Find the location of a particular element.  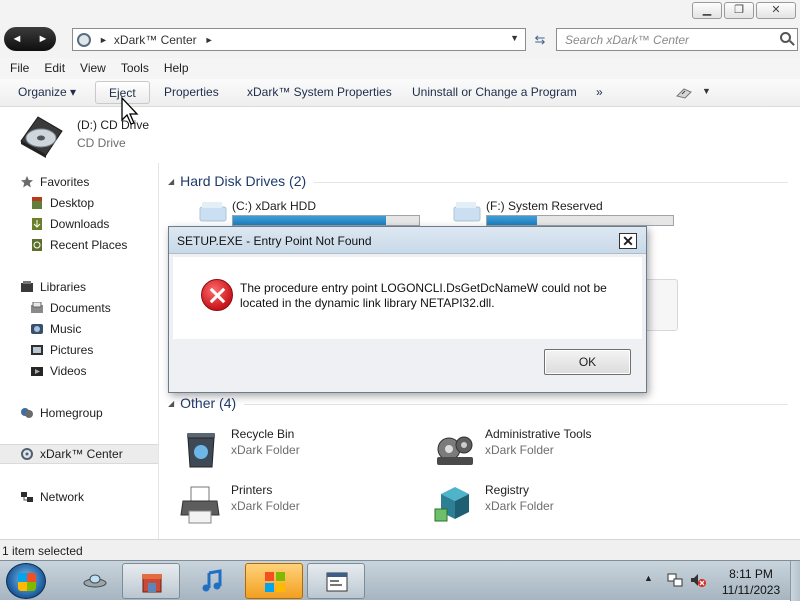

system-properties-button: xDark™ System Properties is located at coordinates (319, 92).